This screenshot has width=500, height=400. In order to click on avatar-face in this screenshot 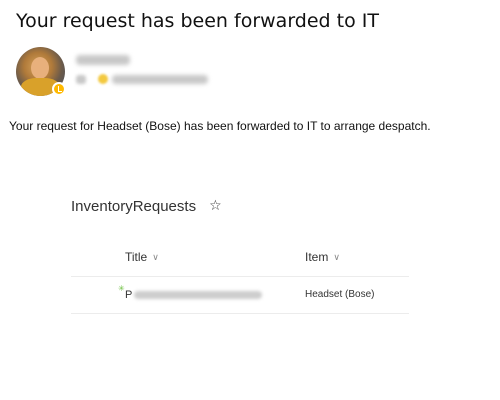, I will do `click(40, 68)`.